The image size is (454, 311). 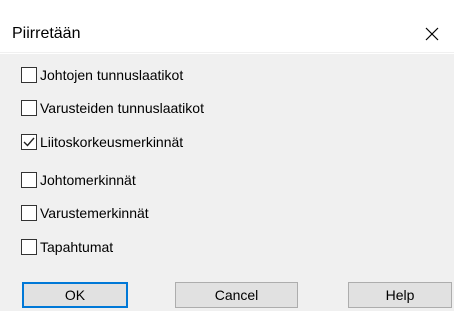 I want to click on checkbox-label: Varusteiden tunnuslaatikot, so click(x=122, y=108).